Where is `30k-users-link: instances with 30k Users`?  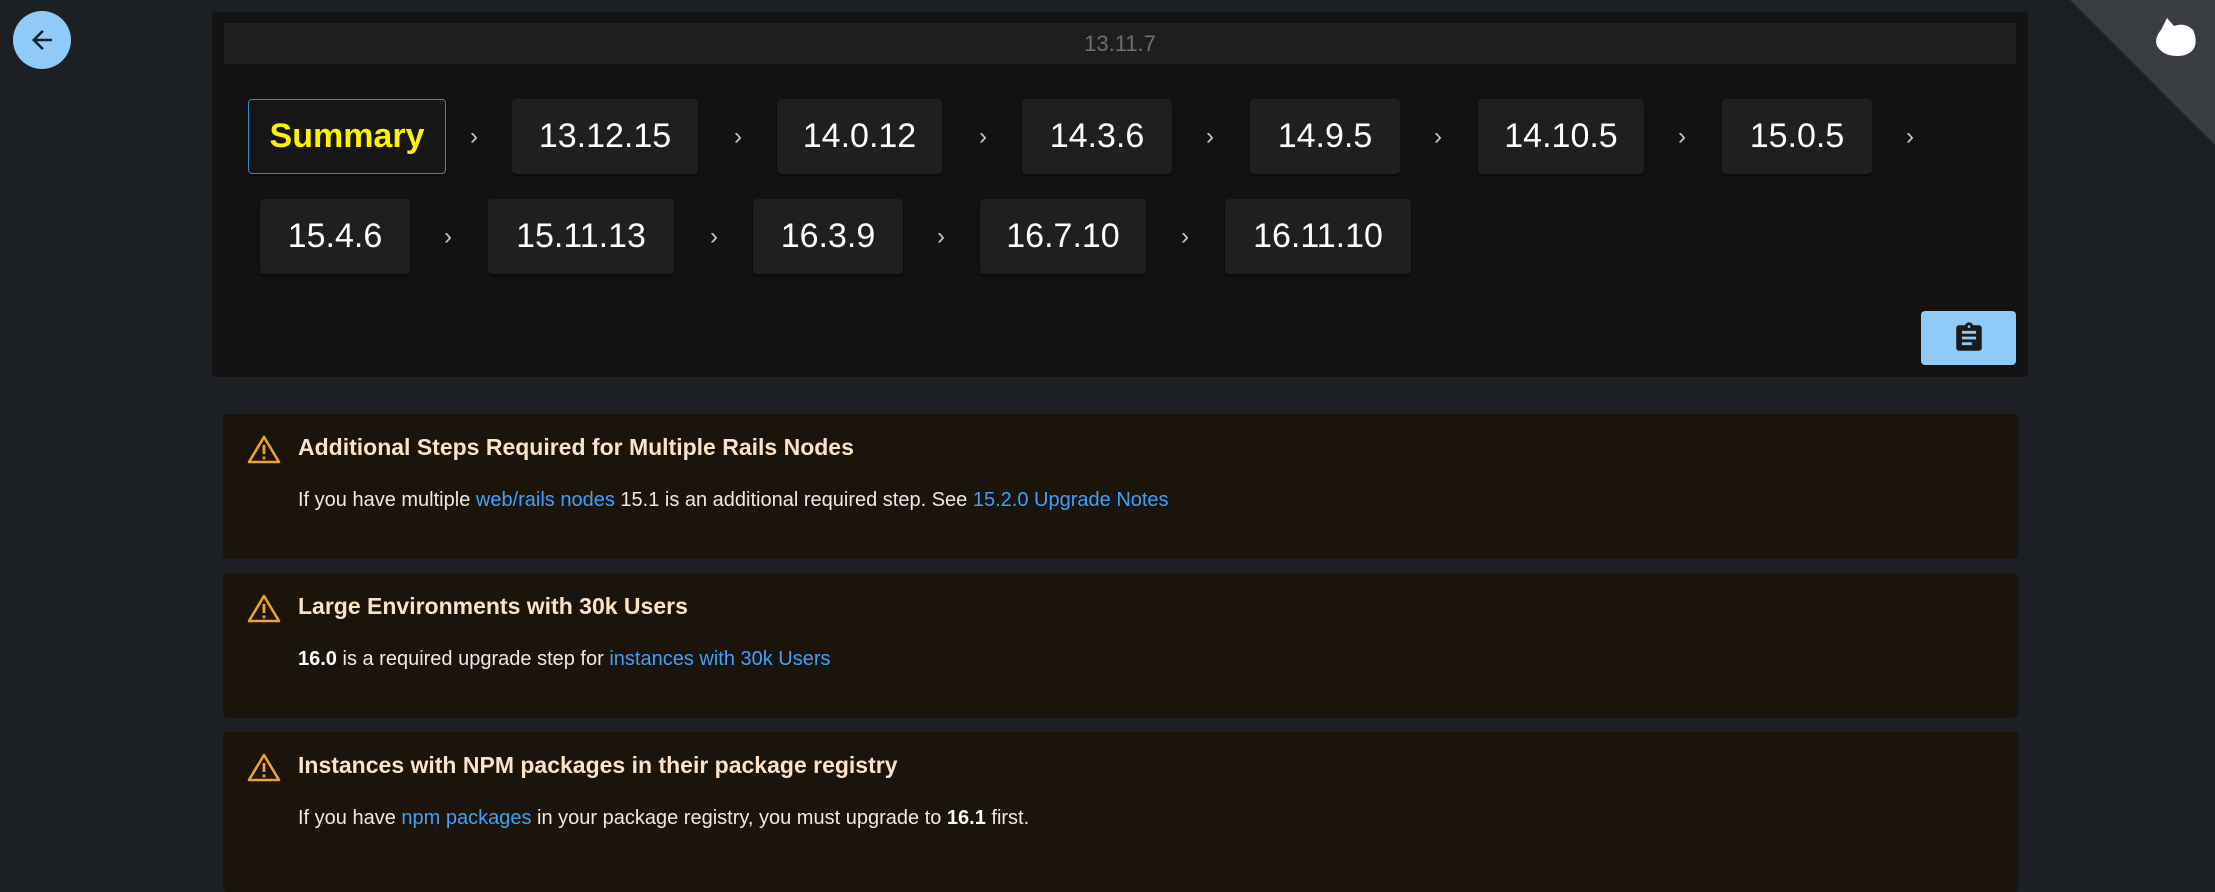 30k-users-link: instances with 30k Users is located at coordinates (719, 659).